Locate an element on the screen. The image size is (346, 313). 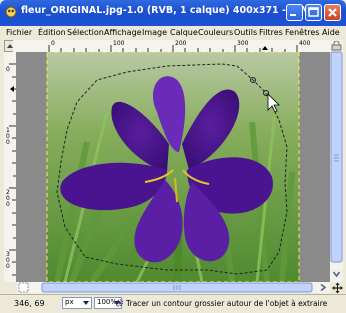
quick-mask-icon is located at coordinates (23, 287).